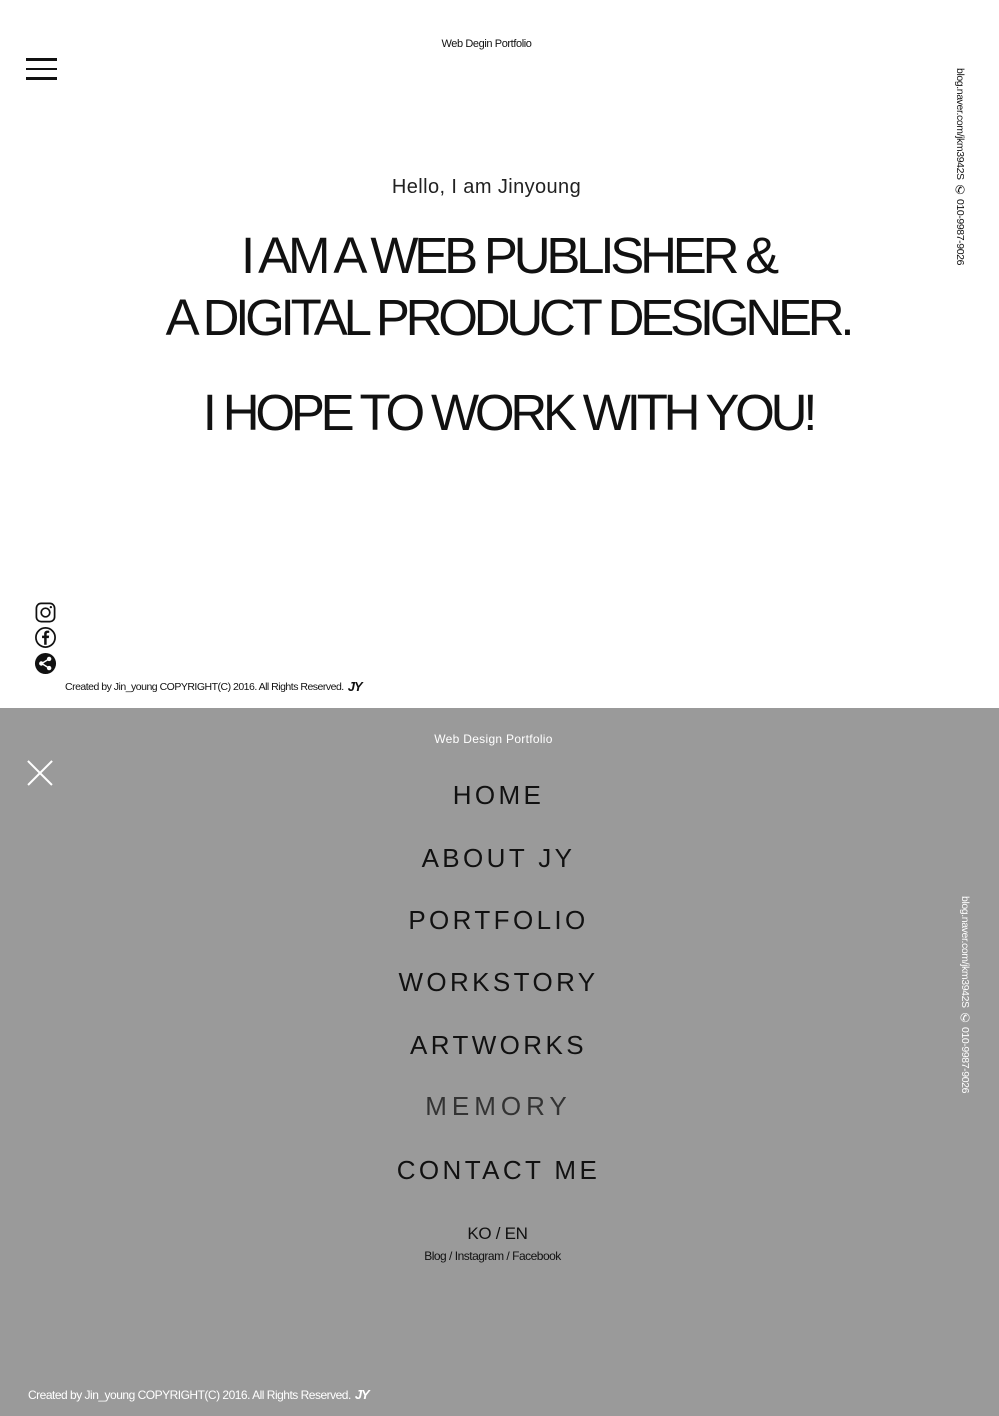  Describe the element at coordinates (41, 69) in the screenshot. I see `menu-hamburger-icon` at that location.